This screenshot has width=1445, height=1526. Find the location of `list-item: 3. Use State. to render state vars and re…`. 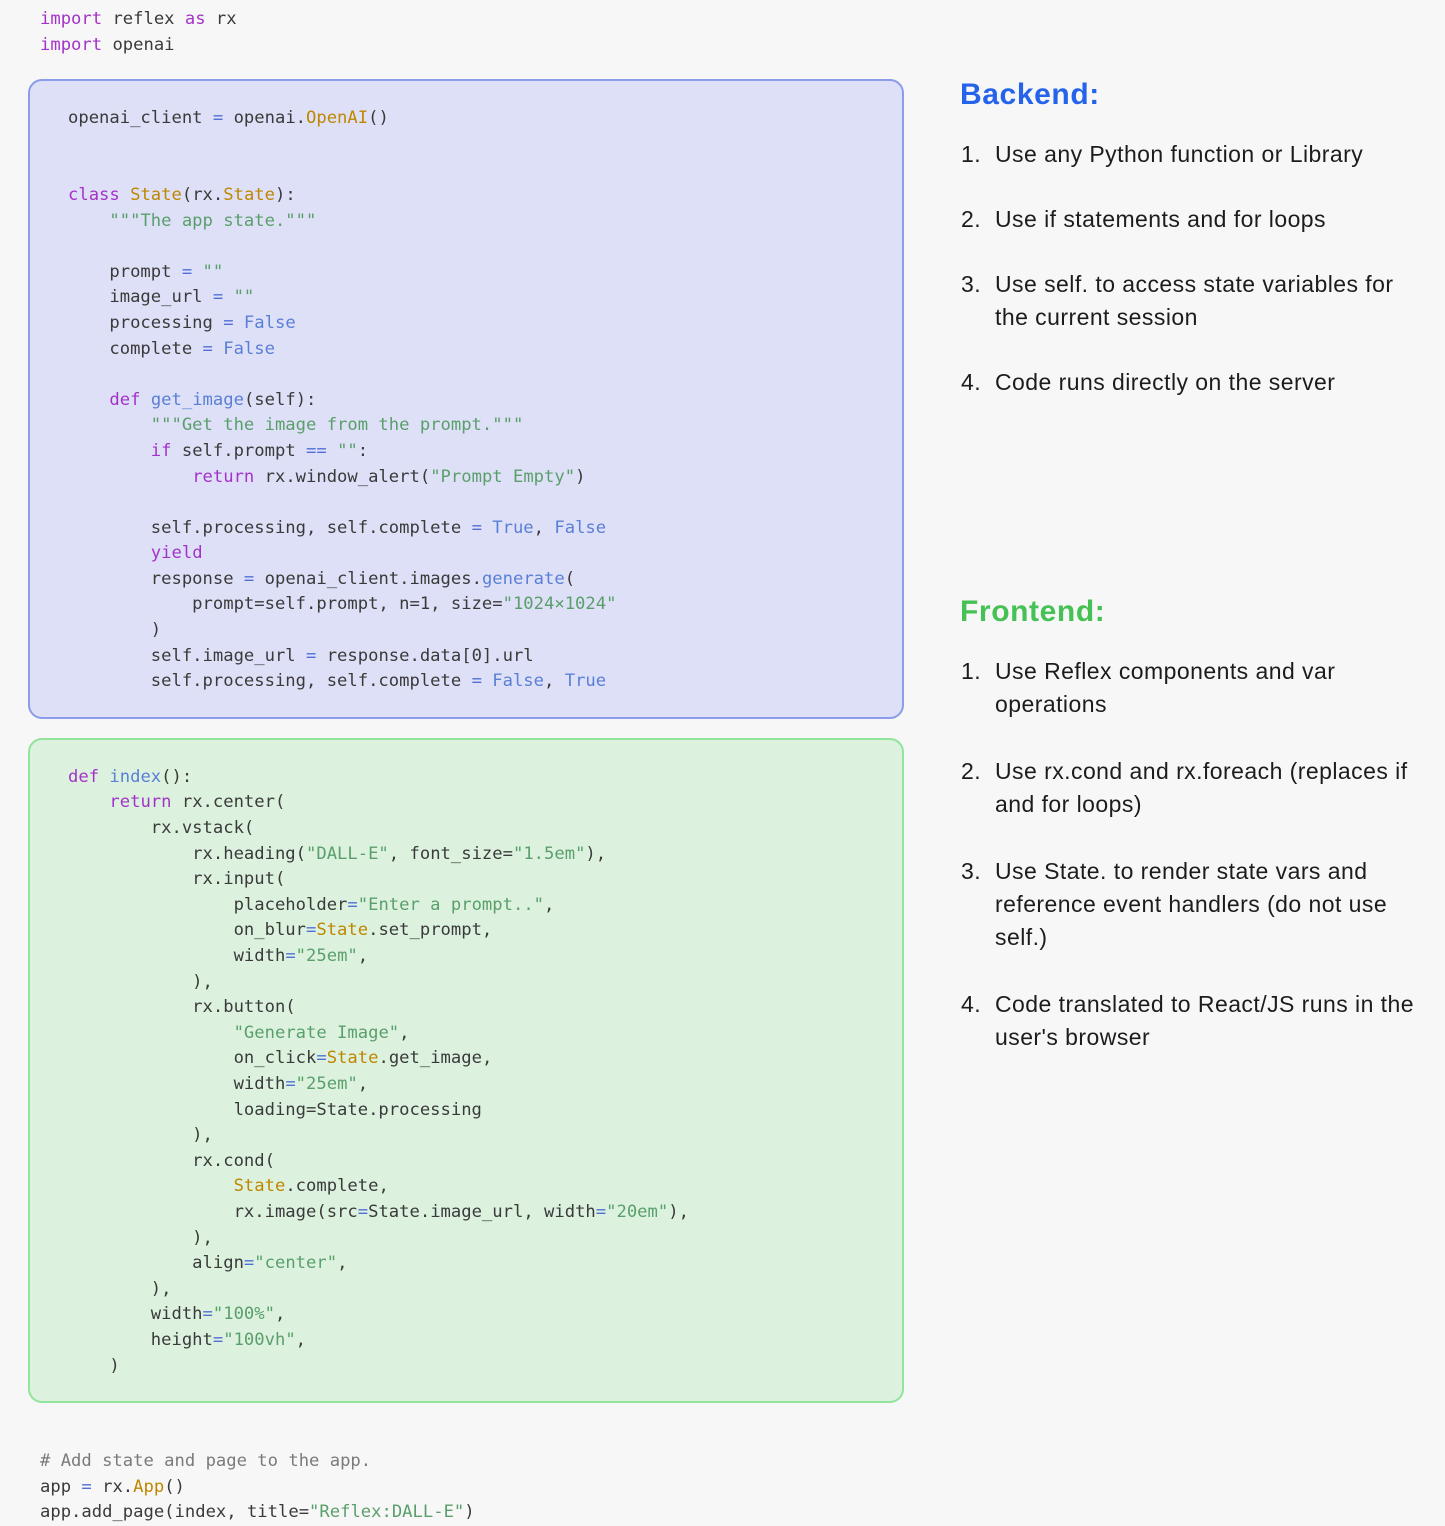

list-item: 3. Use State. to render state vars and re… is located at coordinates (1185, 904).